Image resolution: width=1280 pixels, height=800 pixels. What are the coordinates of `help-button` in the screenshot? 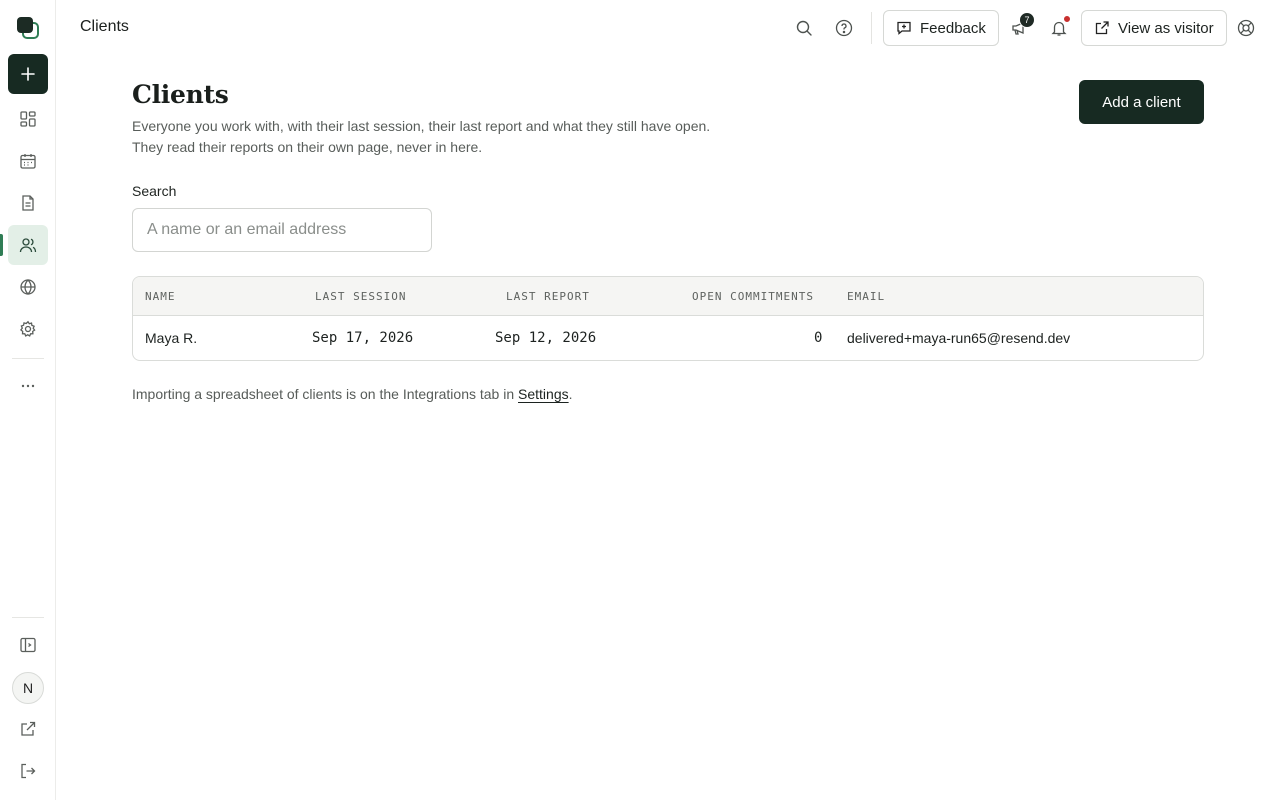 It's located at (844, 28).